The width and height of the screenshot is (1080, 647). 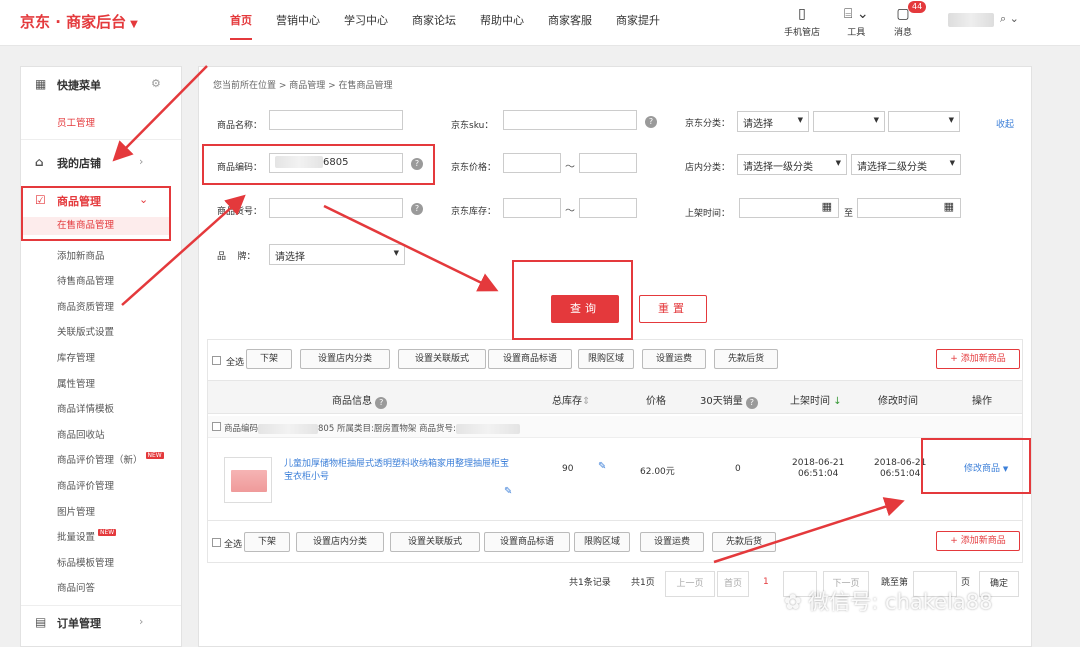 I want to click on watermark: ✿ 微信号: chakela88, so click(x=888, y=601).